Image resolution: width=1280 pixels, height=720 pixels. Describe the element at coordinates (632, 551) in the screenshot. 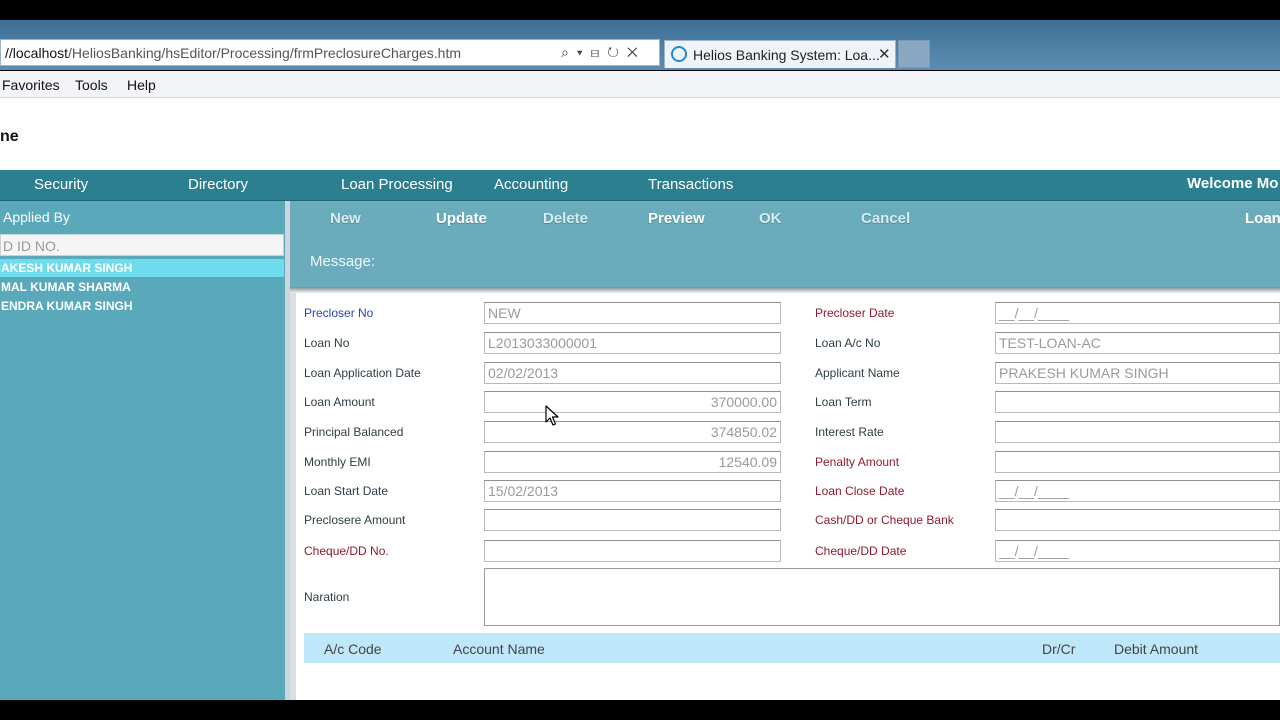

I see `cheque-dd-no-field` at that location.